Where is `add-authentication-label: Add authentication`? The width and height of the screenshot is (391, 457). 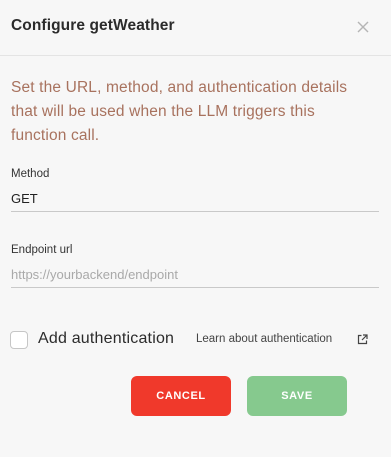 add-authentication-label: Add authentication is located at coordinates (106, 339).